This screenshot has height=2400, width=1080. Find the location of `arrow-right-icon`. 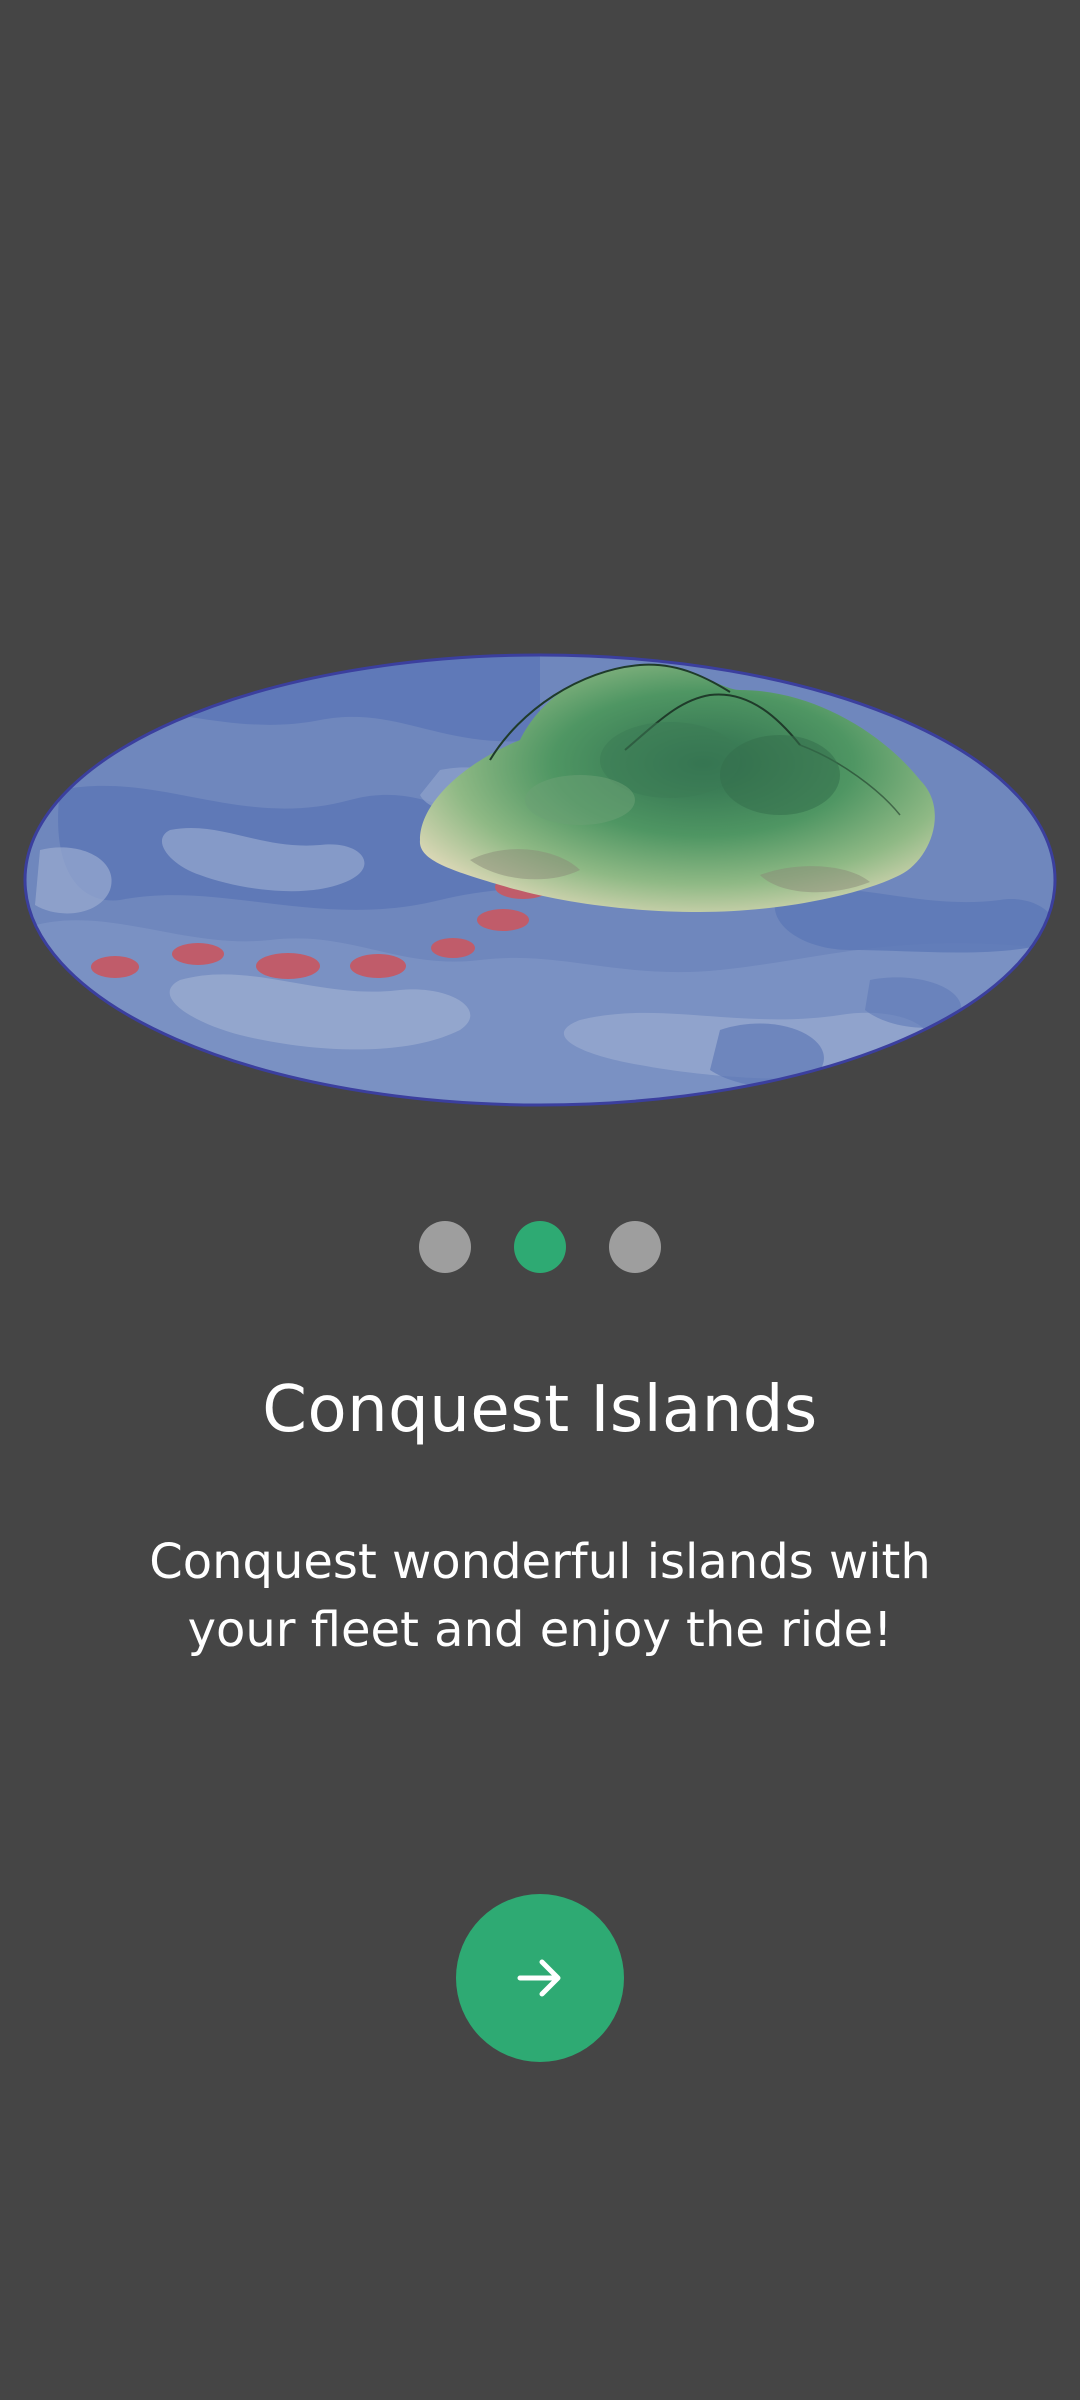

arrow-right-icon is located at coordinates (540, 1978).